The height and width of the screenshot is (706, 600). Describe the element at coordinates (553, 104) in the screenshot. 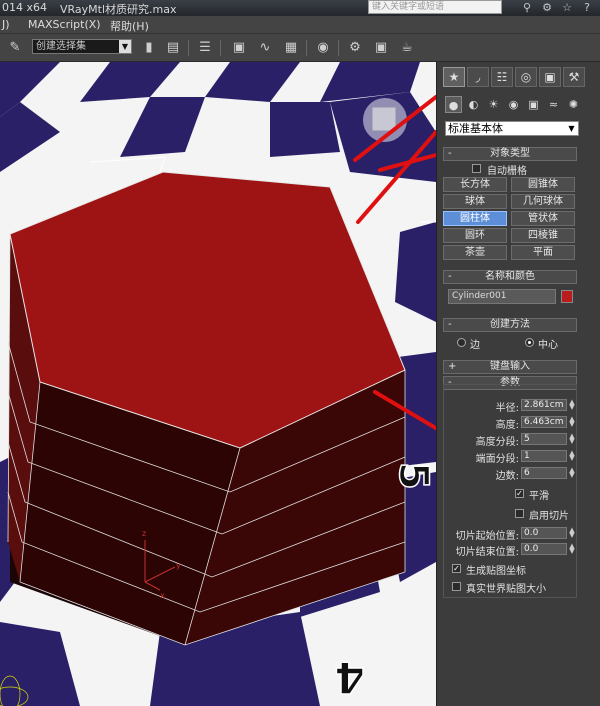

I see `spacewarps-icon: ≈` at that location.